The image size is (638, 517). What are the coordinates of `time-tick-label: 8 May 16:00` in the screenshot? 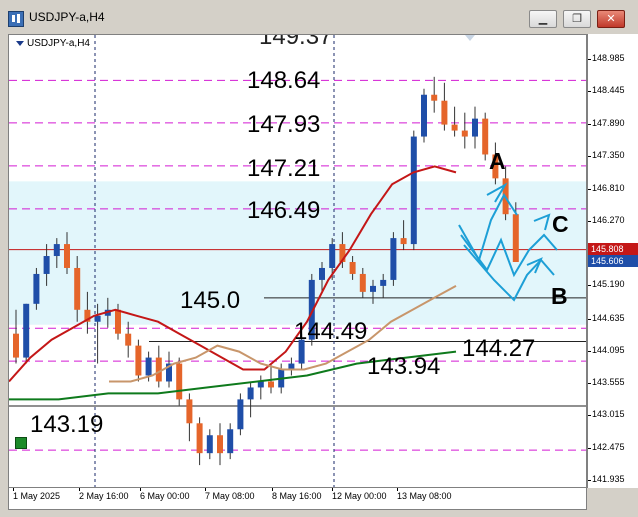 It's located at (297, 496).